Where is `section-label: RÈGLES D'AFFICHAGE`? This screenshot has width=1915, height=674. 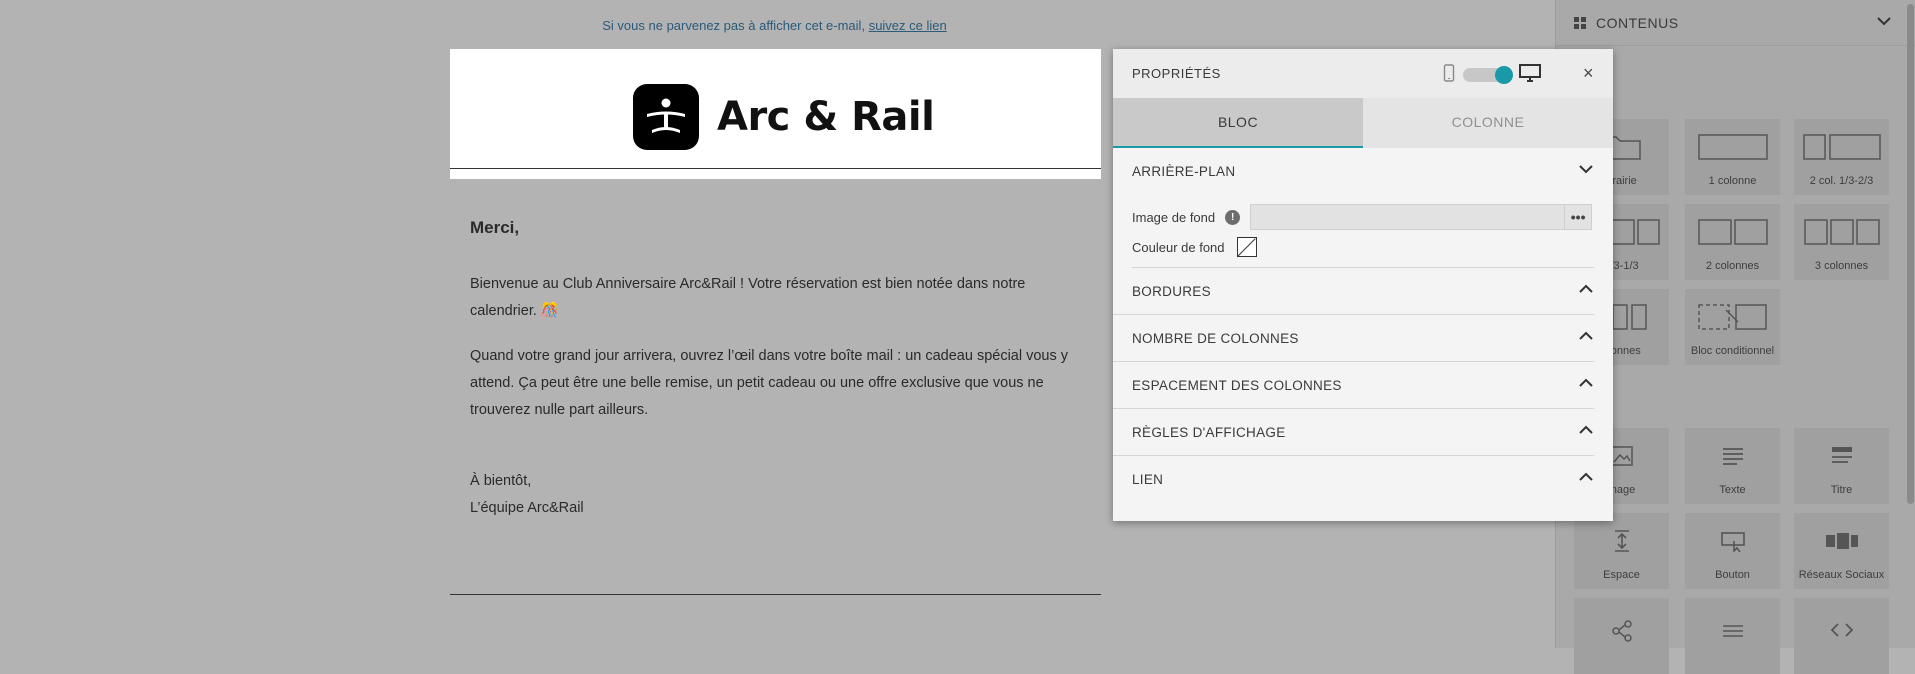
section-label: RÈGLES D'AFFICHAGE is located at coordinates (1209, 432).